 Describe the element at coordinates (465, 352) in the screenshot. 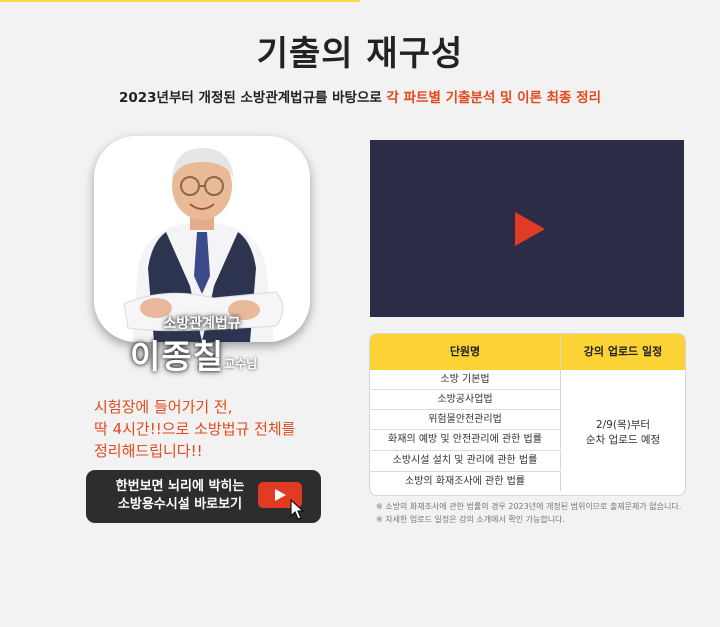

I see `table-header-unit: 단원명` at that location.